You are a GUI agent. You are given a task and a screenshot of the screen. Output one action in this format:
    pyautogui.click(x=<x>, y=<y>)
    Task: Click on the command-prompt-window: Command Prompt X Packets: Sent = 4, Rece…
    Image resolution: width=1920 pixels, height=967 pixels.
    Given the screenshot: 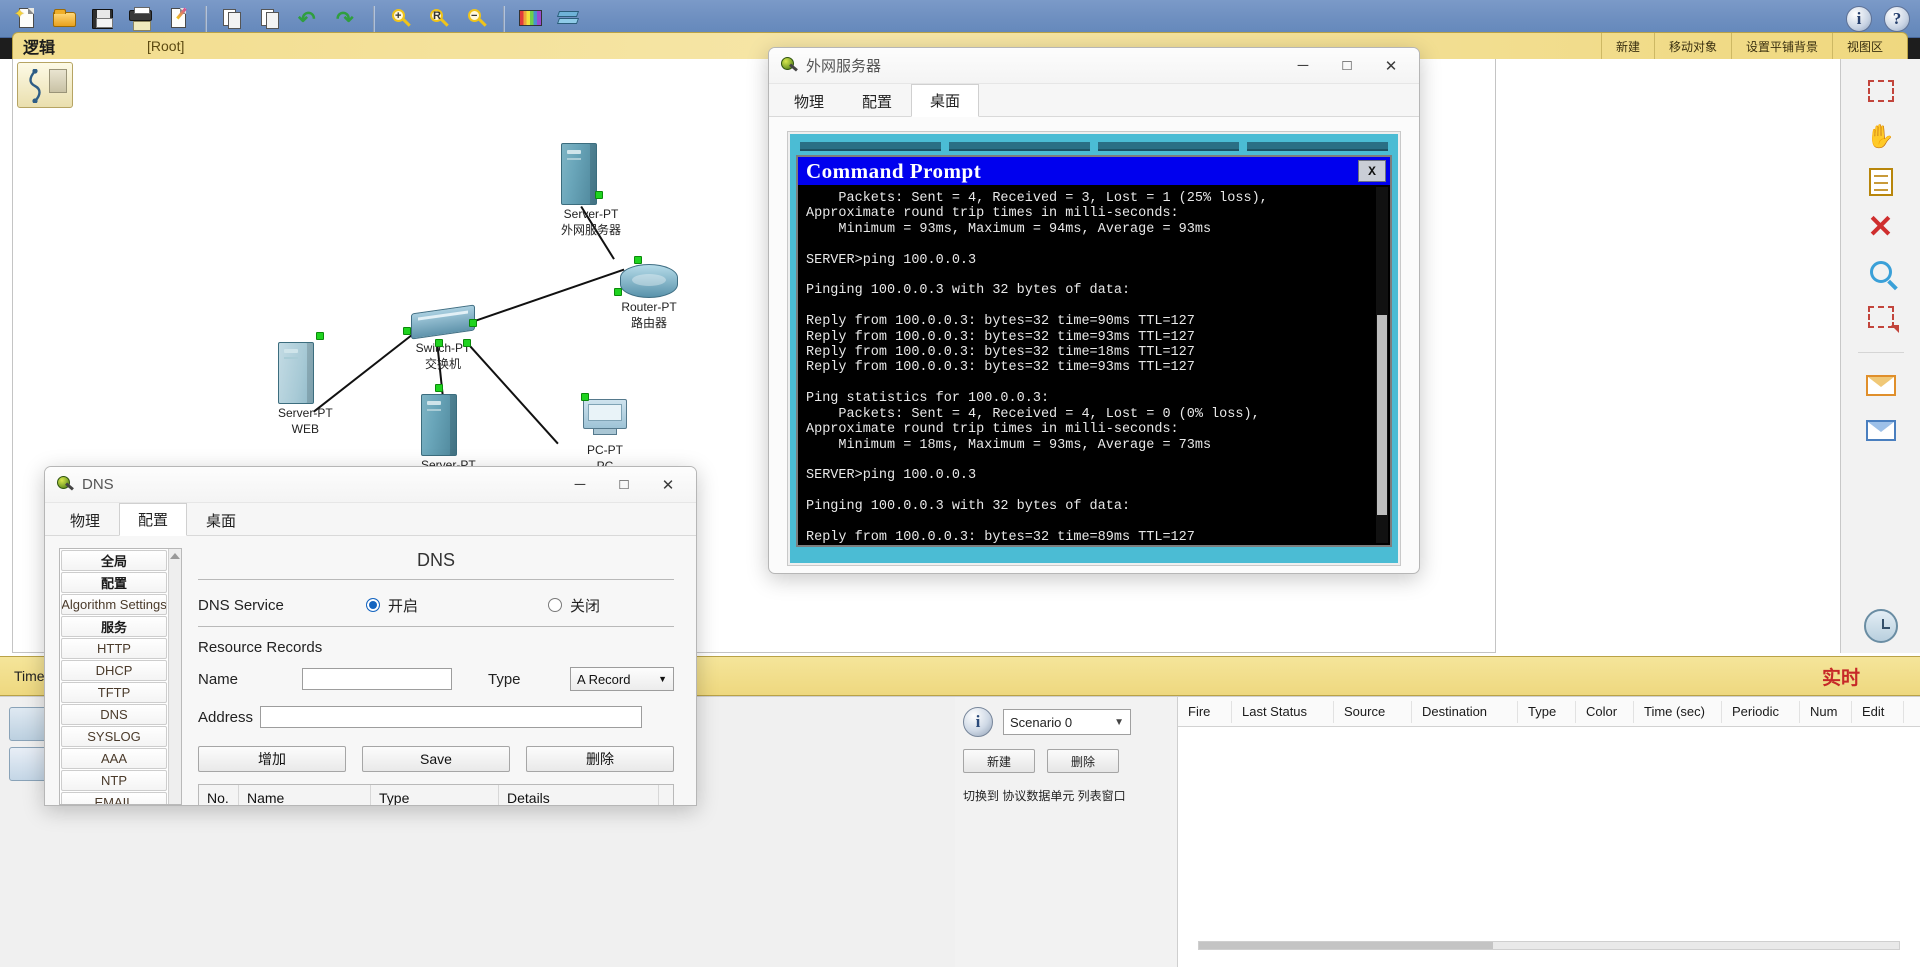 What is the action you would take?
    pyautogui.click(x=1094, y=351)
    